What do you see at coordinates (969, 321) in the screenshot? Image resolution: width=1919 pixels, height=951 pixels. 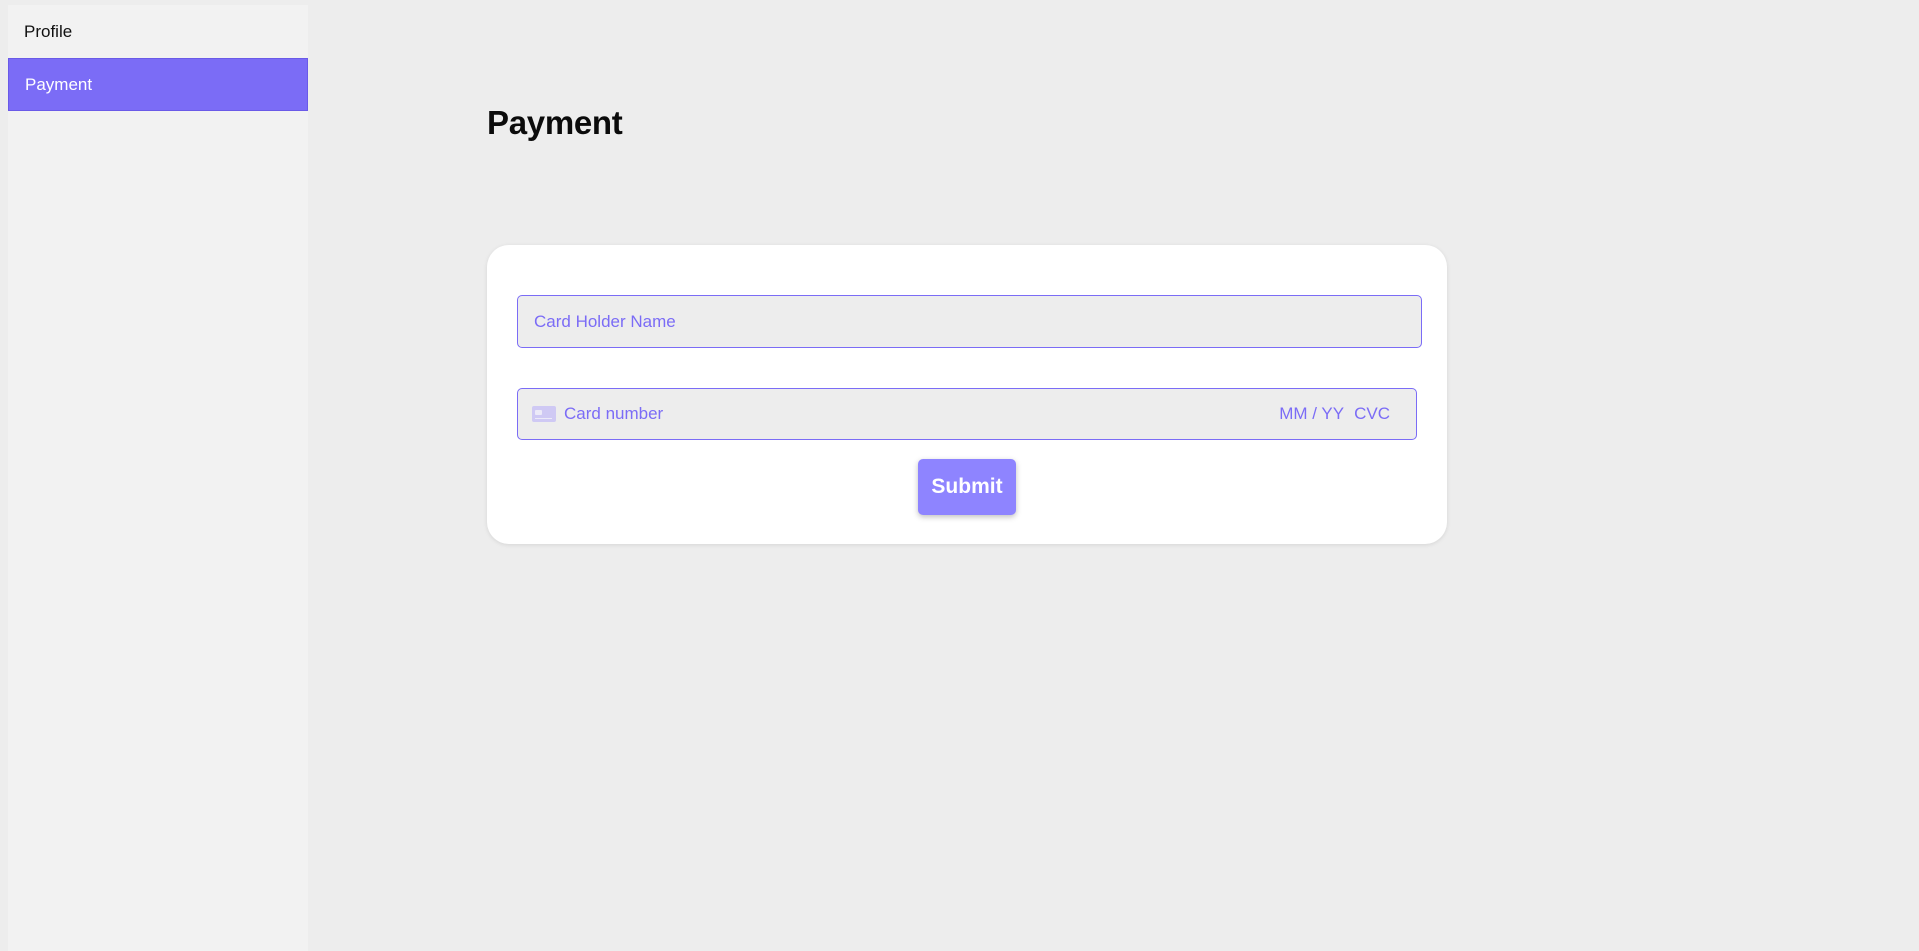 I see `card-holder-name-input` at bounding box center [969, 321].